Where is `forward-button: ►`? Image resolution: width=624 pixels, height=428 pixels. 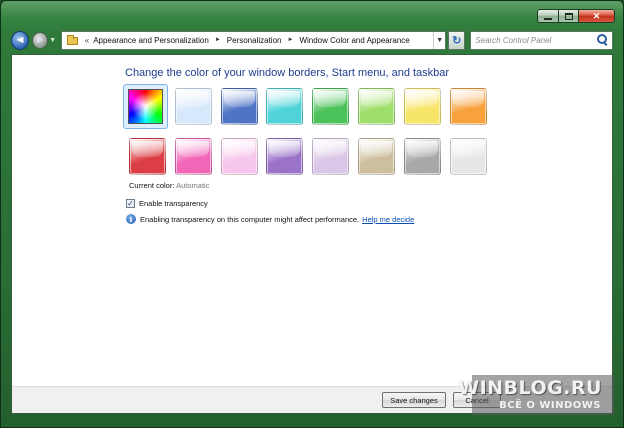 forward-button: ► is located at coordinates (40, 40).